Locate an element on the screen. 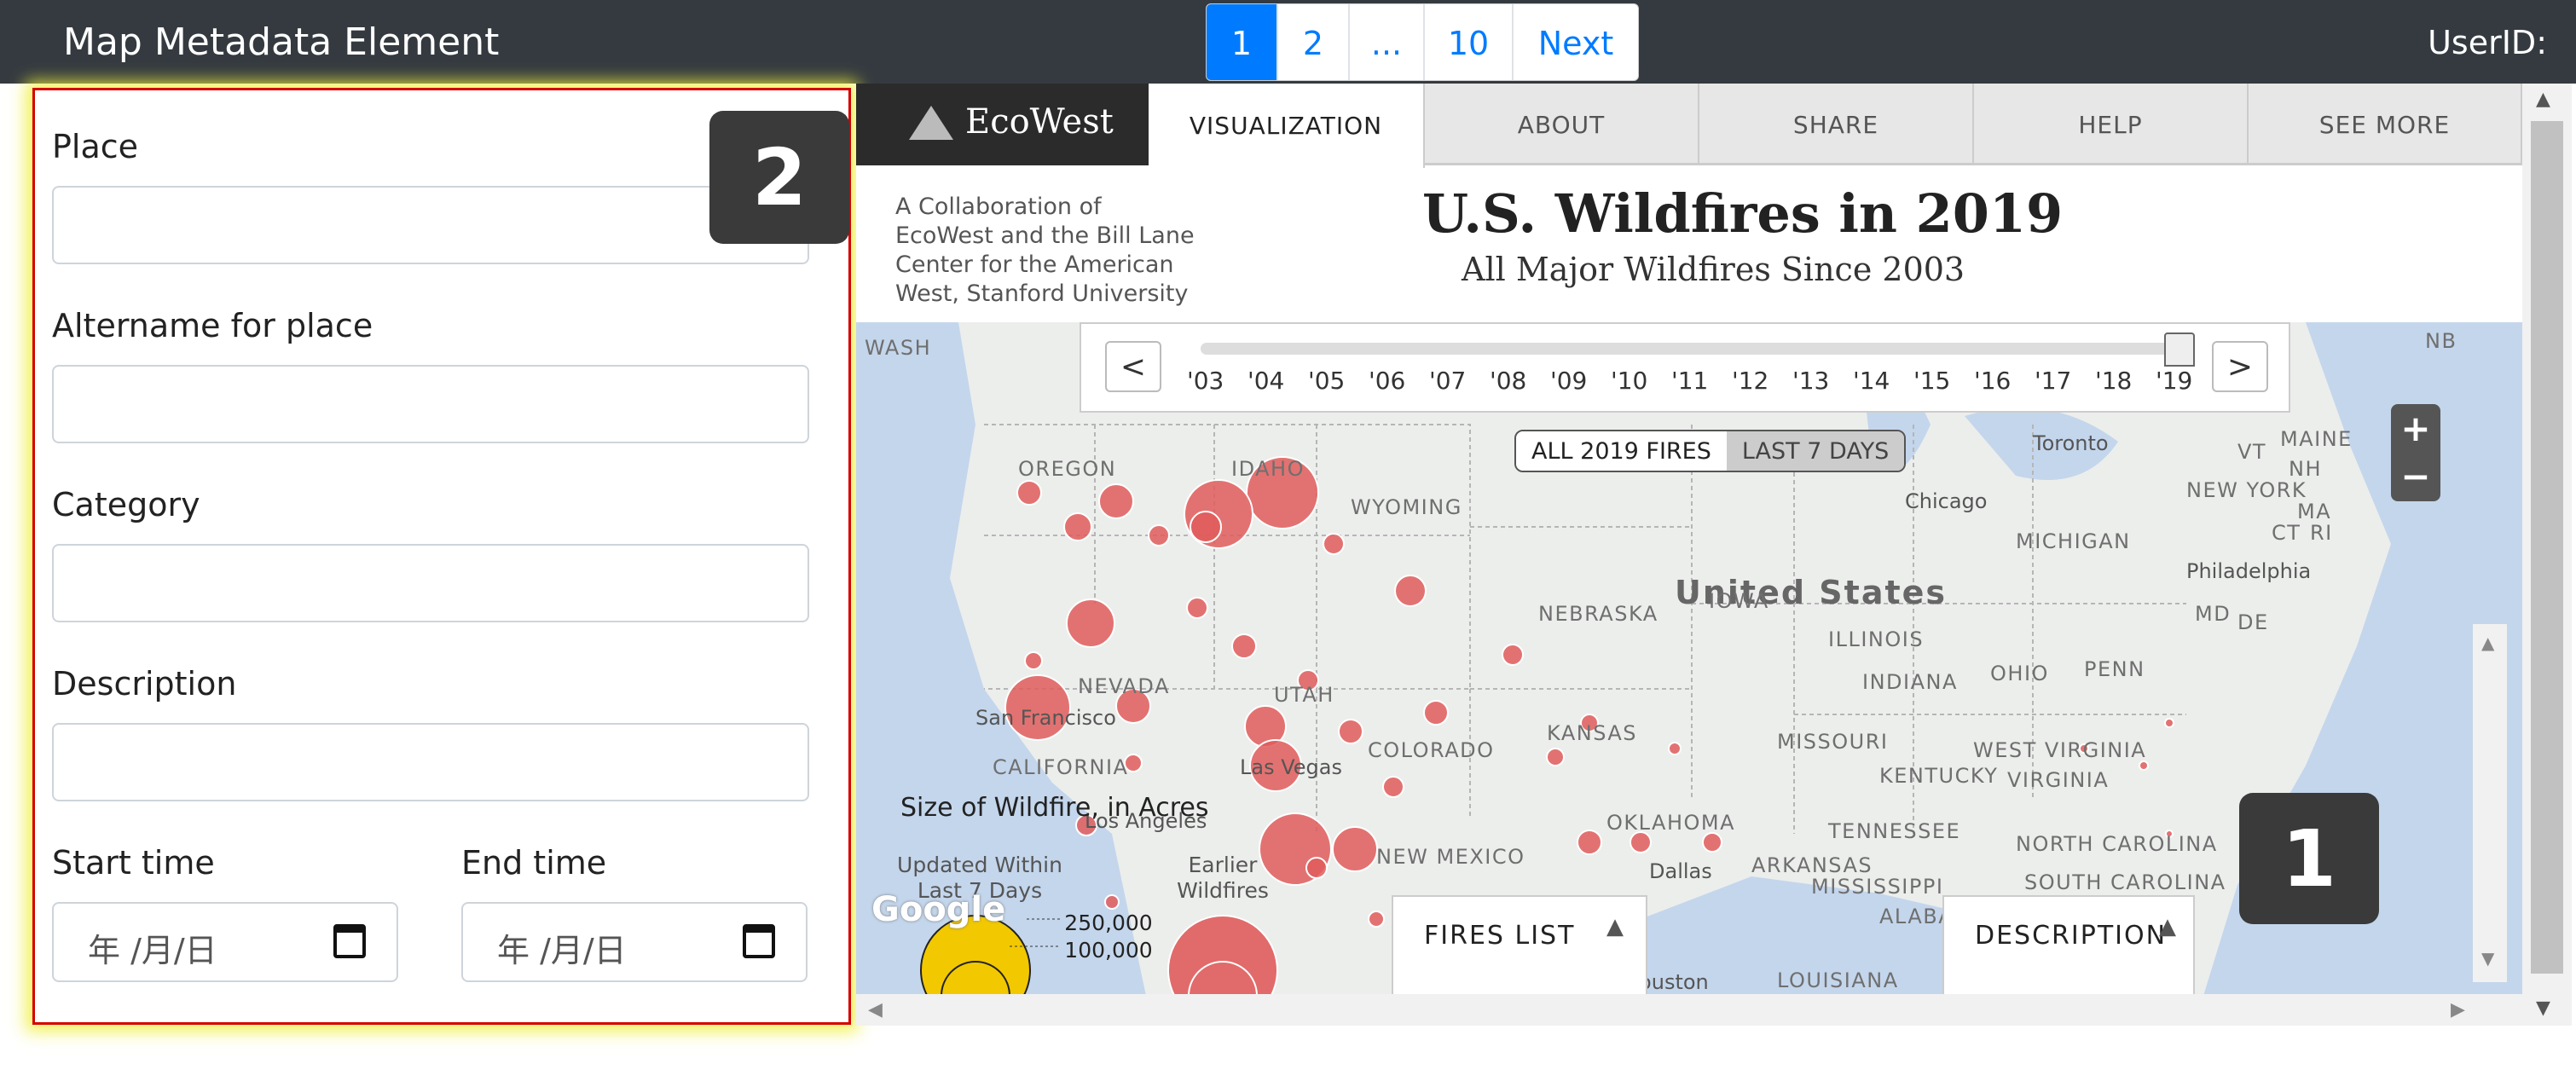 The width and height of the screenshot is (2576, 1087). state-label: INDIANA is located at coordinates (1910, 682).